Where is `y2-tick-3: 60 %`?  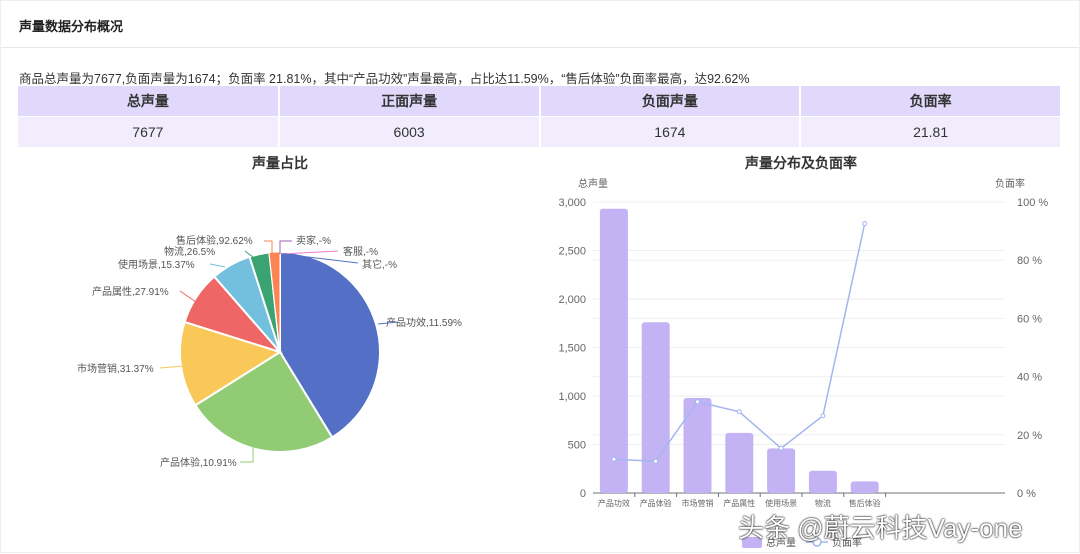
y2-tick-3: 60 % is located at coordinates (1029, 319).